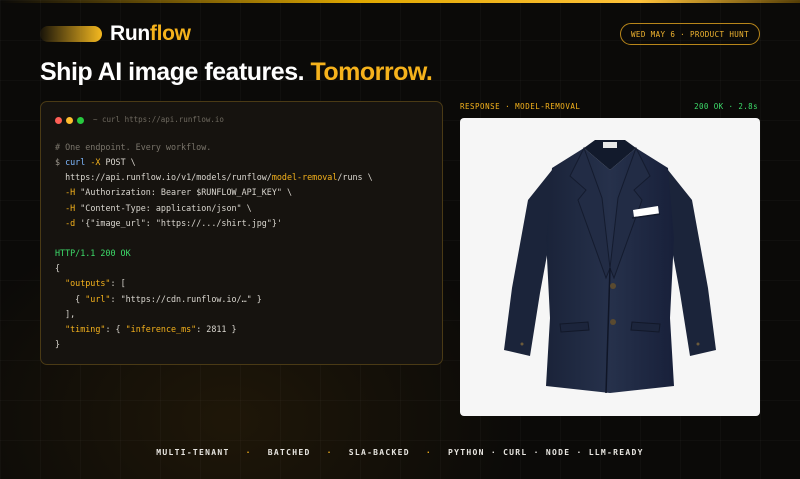 The height and width of the screenshot is (479, 800). What do you see at coordinates (371, 72) in the screenshot?
I see `headline-part2: Tomorrow.` at bounding box center [371, 72].